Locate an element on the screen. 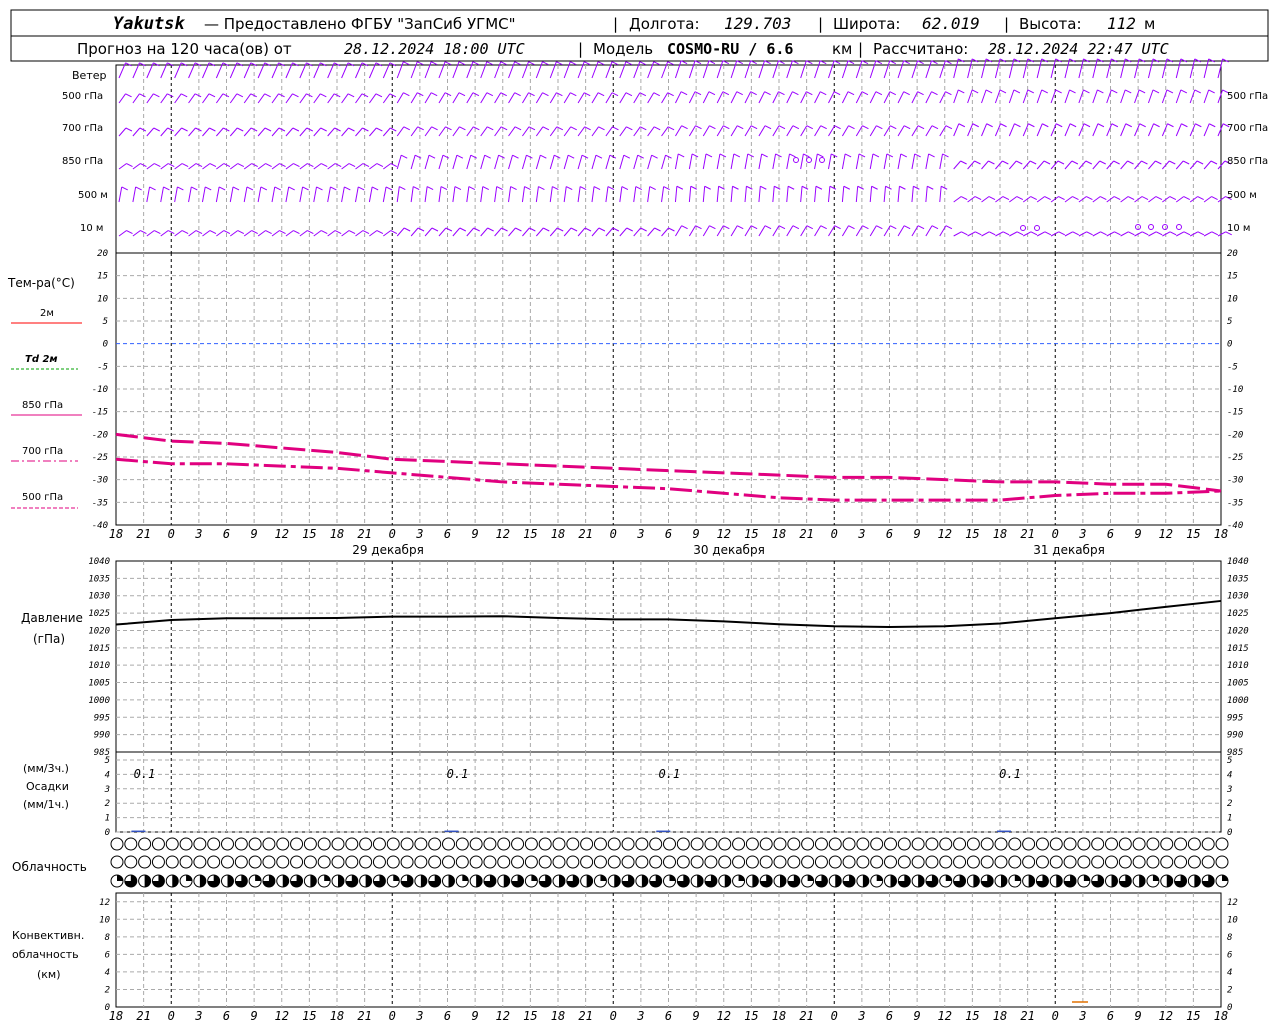  temp-tick-right: -20 is located at coordinates (1235, 435).